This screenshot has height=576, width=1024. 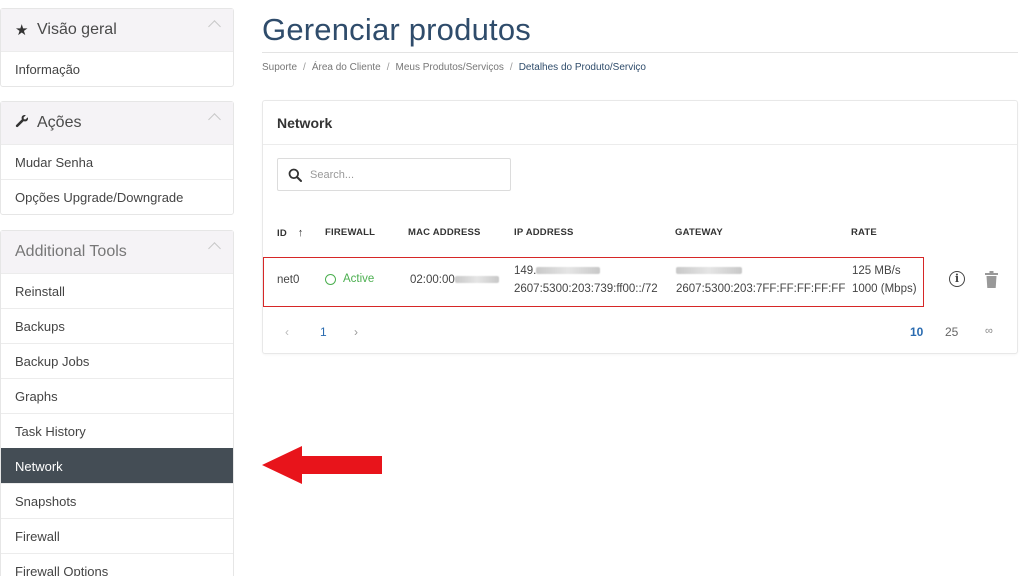 What do you see at coordinates (287, 332) in the screenshot?
I see `pagination-prev-button: ‹` at bounding box center [287, 332].